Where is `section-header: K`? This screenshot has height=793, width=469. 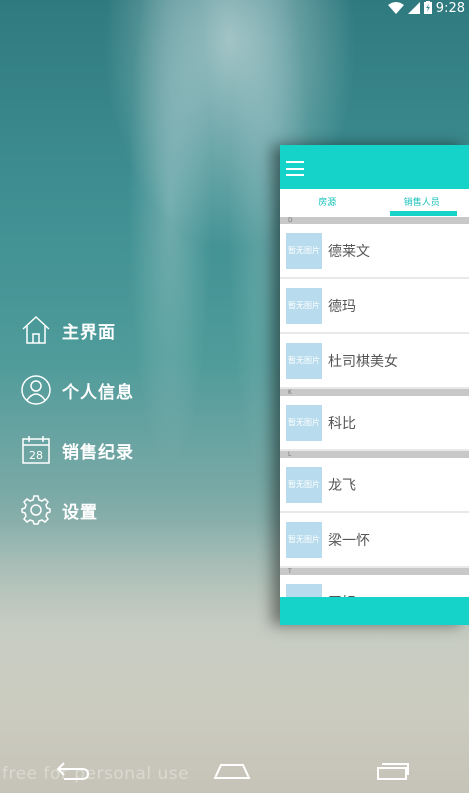 section-header: K is located at coordinates (374, 392).